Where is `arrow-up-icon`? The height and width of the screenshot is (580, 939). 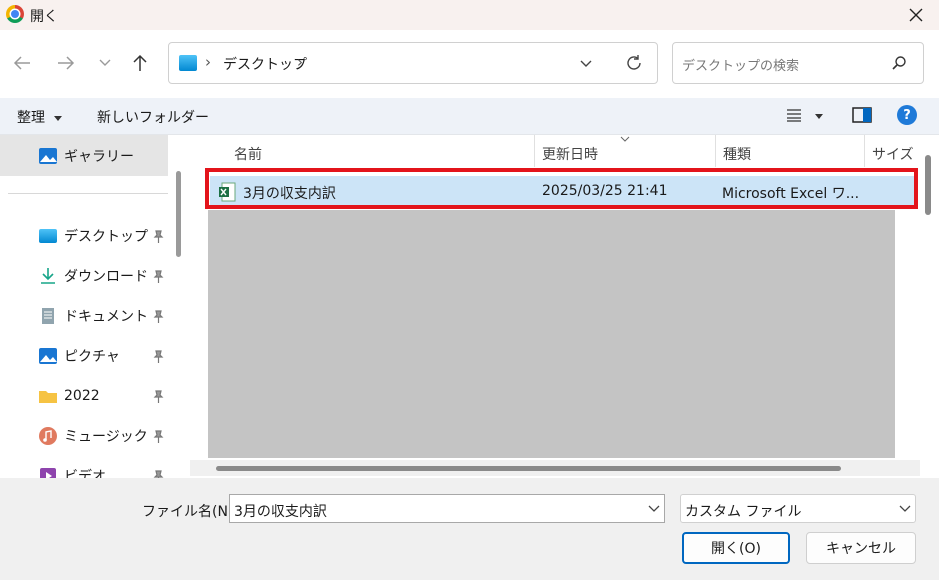 arrow-up-icon is located at coordinates (140, 62).